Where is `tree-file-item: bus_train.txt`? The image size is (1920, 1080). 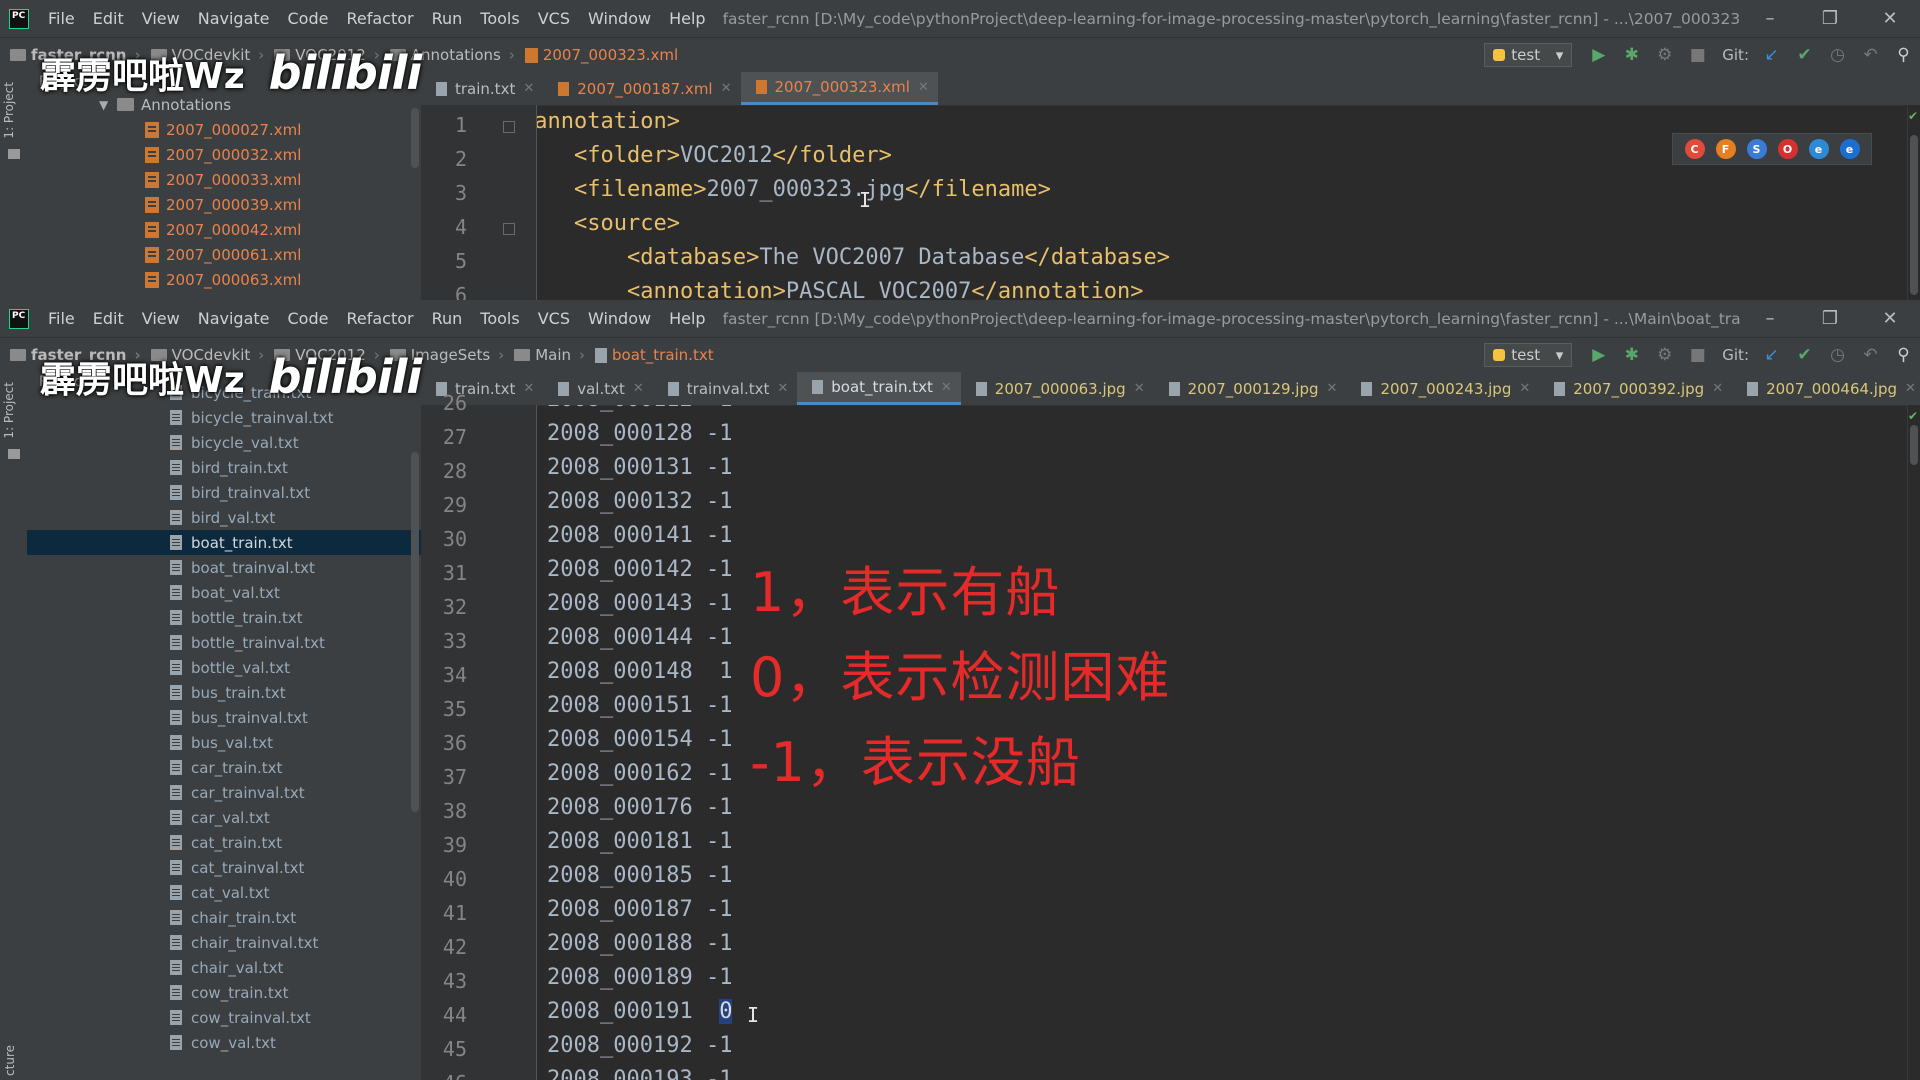 tree-file-item: bus_train.txt is located at coordinates (224, 692).